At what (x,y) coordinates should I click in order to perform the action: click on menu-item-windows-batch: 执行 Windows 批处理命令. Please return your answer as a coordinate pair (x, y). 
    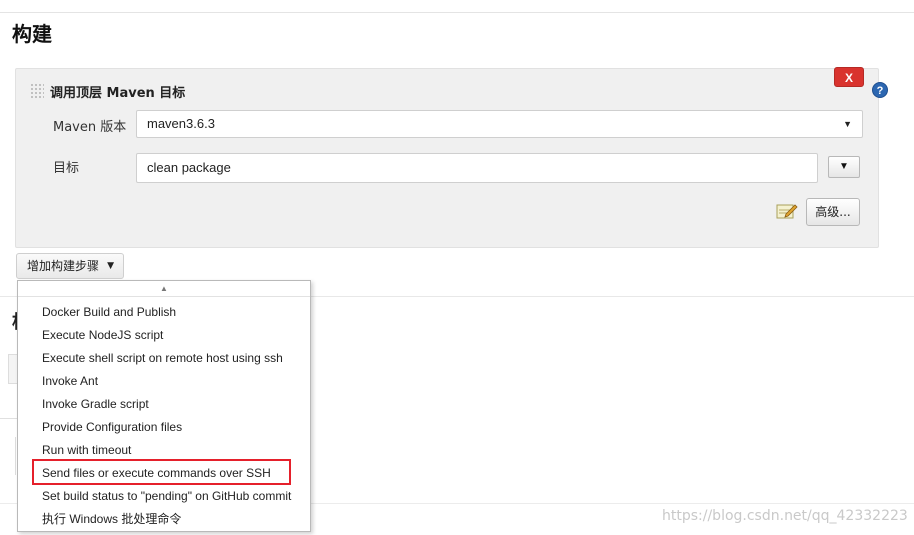
    Looking at the image, I should click on (164, 519).